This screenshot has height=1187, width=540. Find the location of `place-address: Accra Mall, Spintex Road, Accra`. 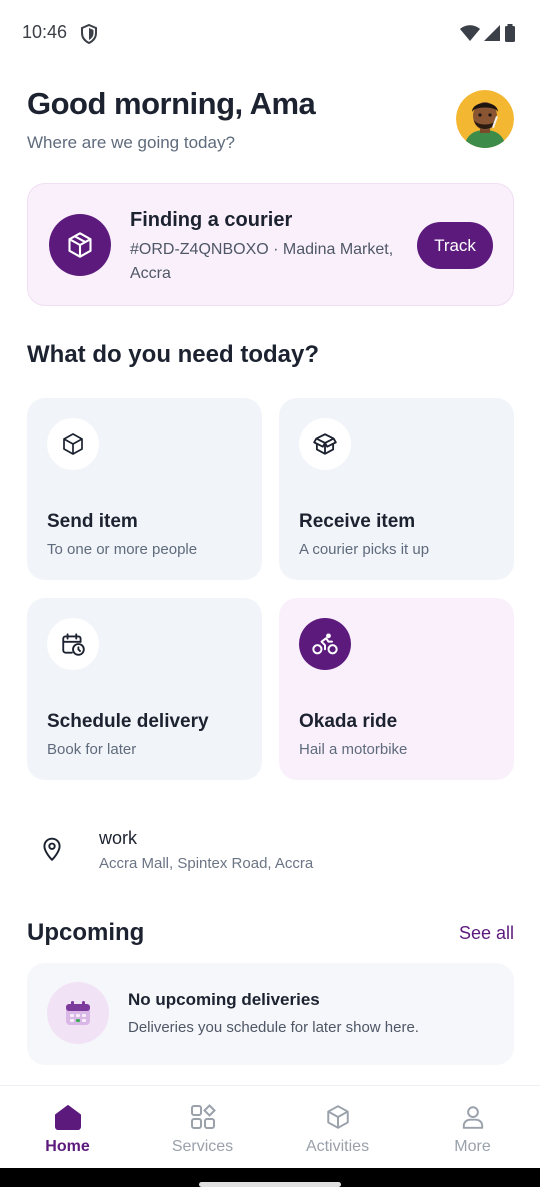

place-address: Accra Mall, Spintex Road, Accra is located at coordinates (206, 863).